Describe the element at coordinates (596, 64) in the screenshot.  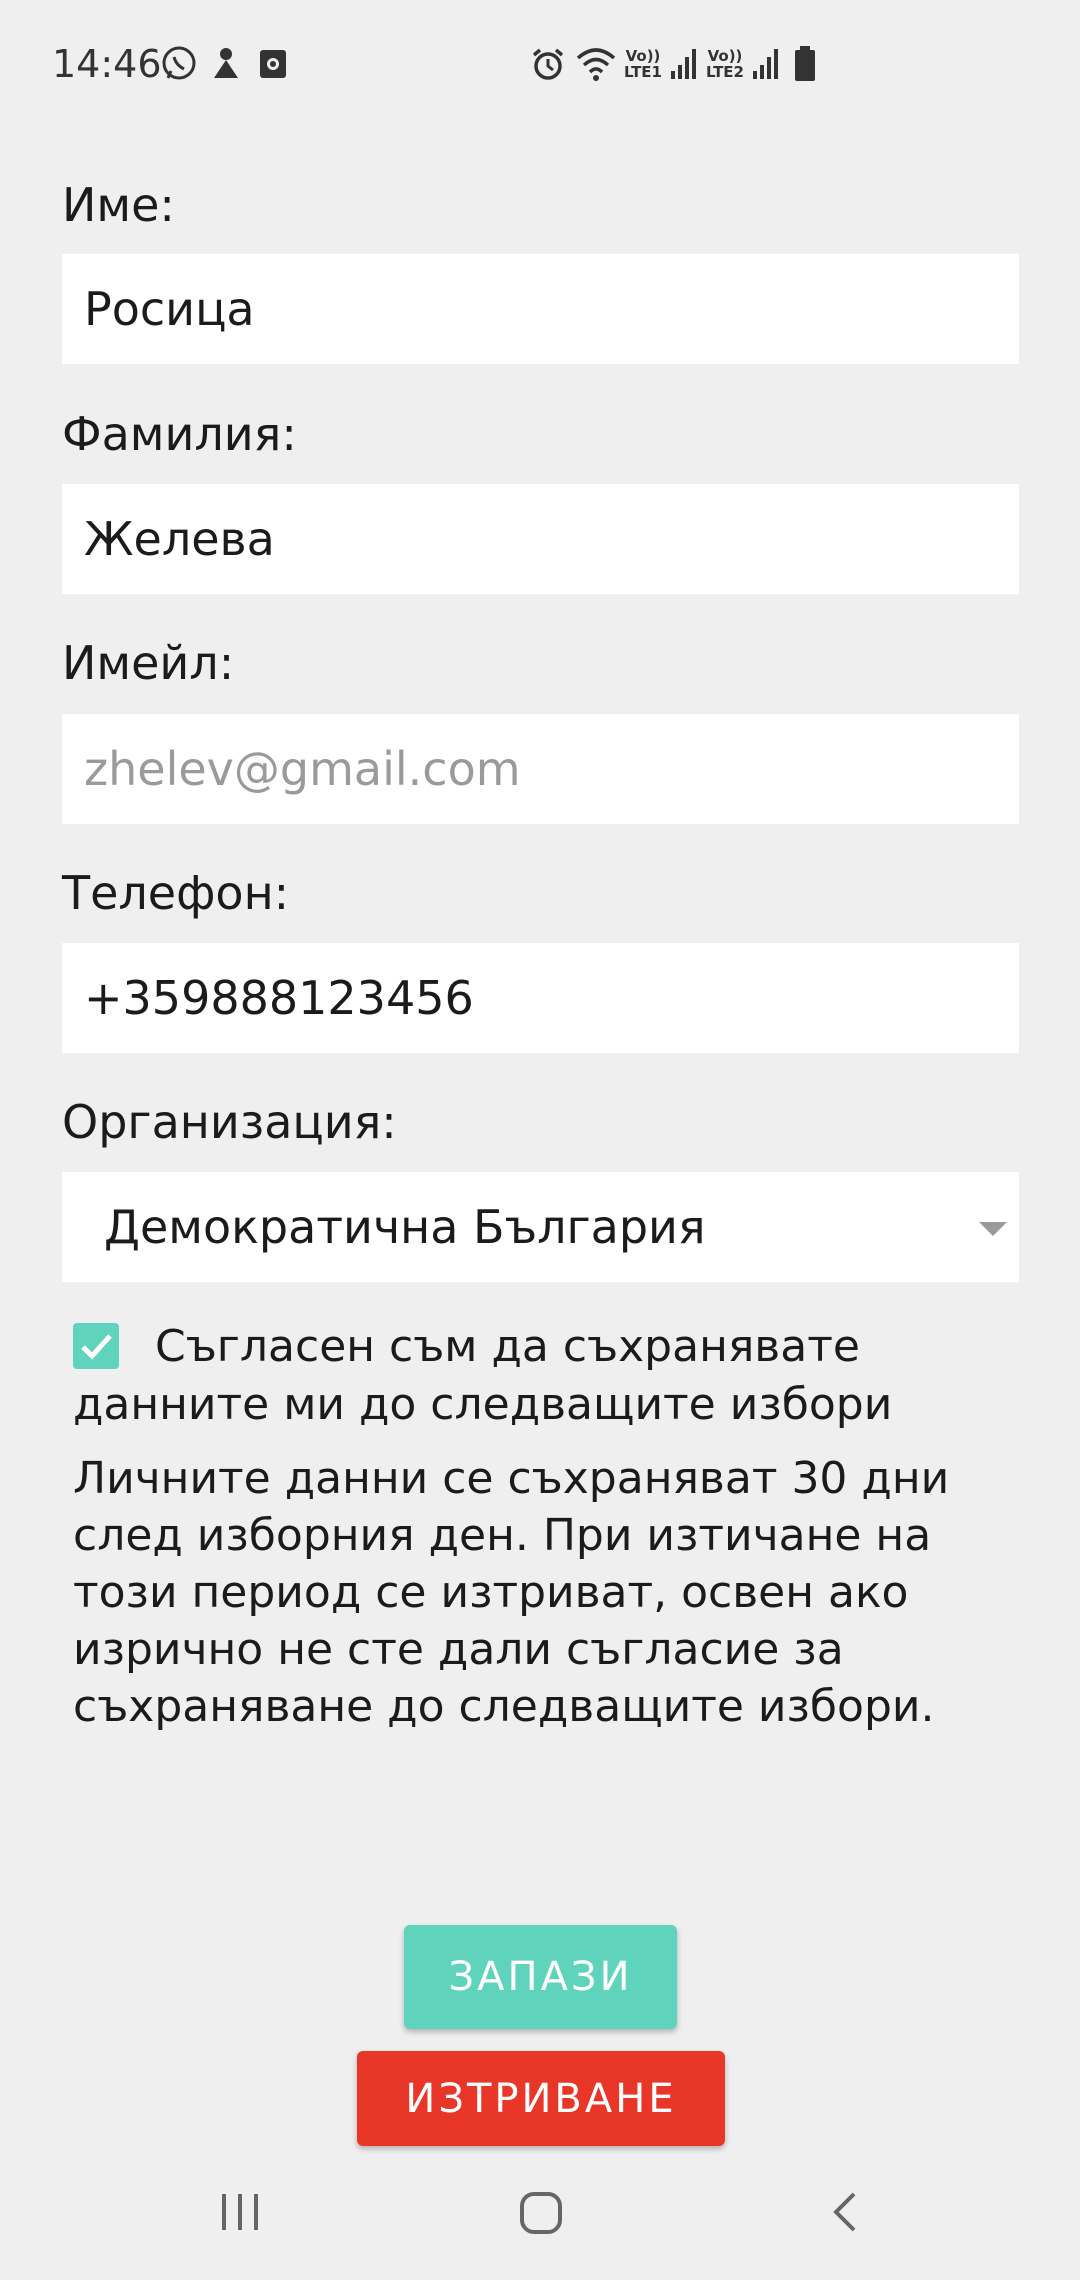
I see `wifi-icon` at that location.